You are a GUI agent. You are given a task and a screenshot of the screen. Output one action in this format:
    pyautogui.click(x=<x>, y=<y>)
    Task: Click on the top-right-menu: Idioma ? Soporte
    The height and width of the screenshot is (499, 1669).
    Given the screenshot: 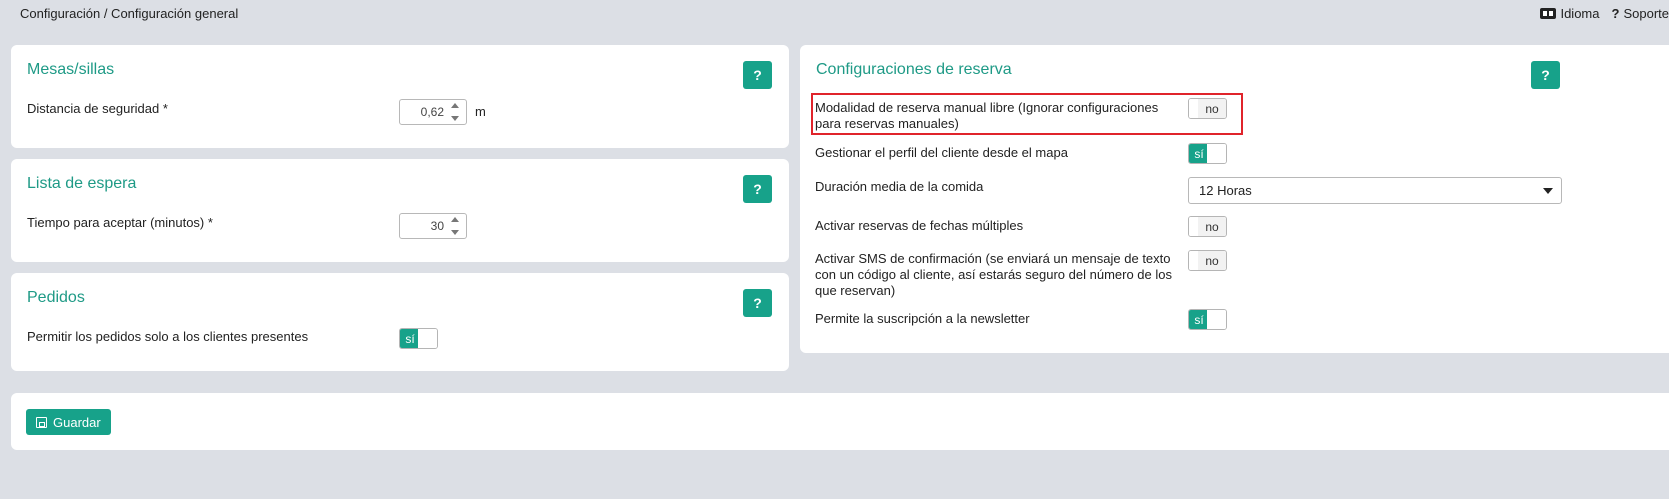 What is the action you would take?
    pyautogui.click(x=1604, y=13)
    